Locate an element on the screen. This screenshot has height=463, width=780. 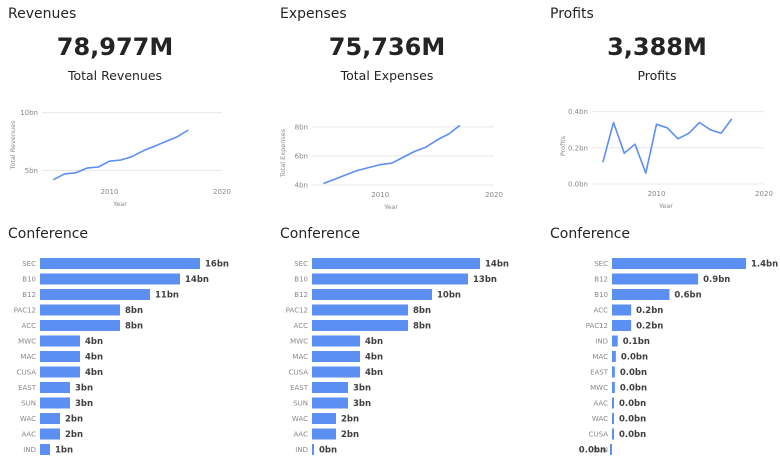
category-label: SUN is located at coordinates (300, 404).